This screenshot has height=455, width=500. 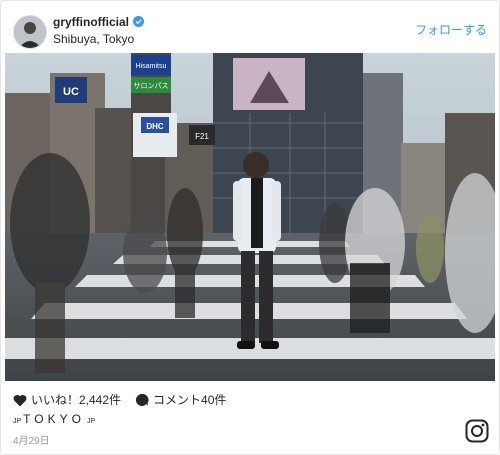 I want to click on instagram-logo-icon, so click(x=477, y=431).